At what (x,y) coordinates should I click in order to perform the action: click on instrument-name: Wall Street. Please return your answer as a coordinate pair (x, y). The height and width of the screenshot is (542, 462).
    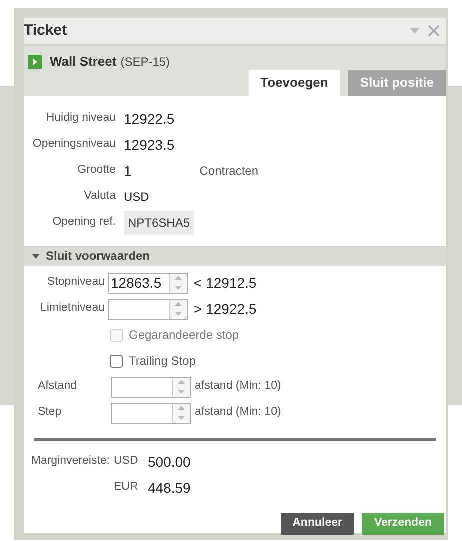
    Looking at the image, I should click on (83, 62).